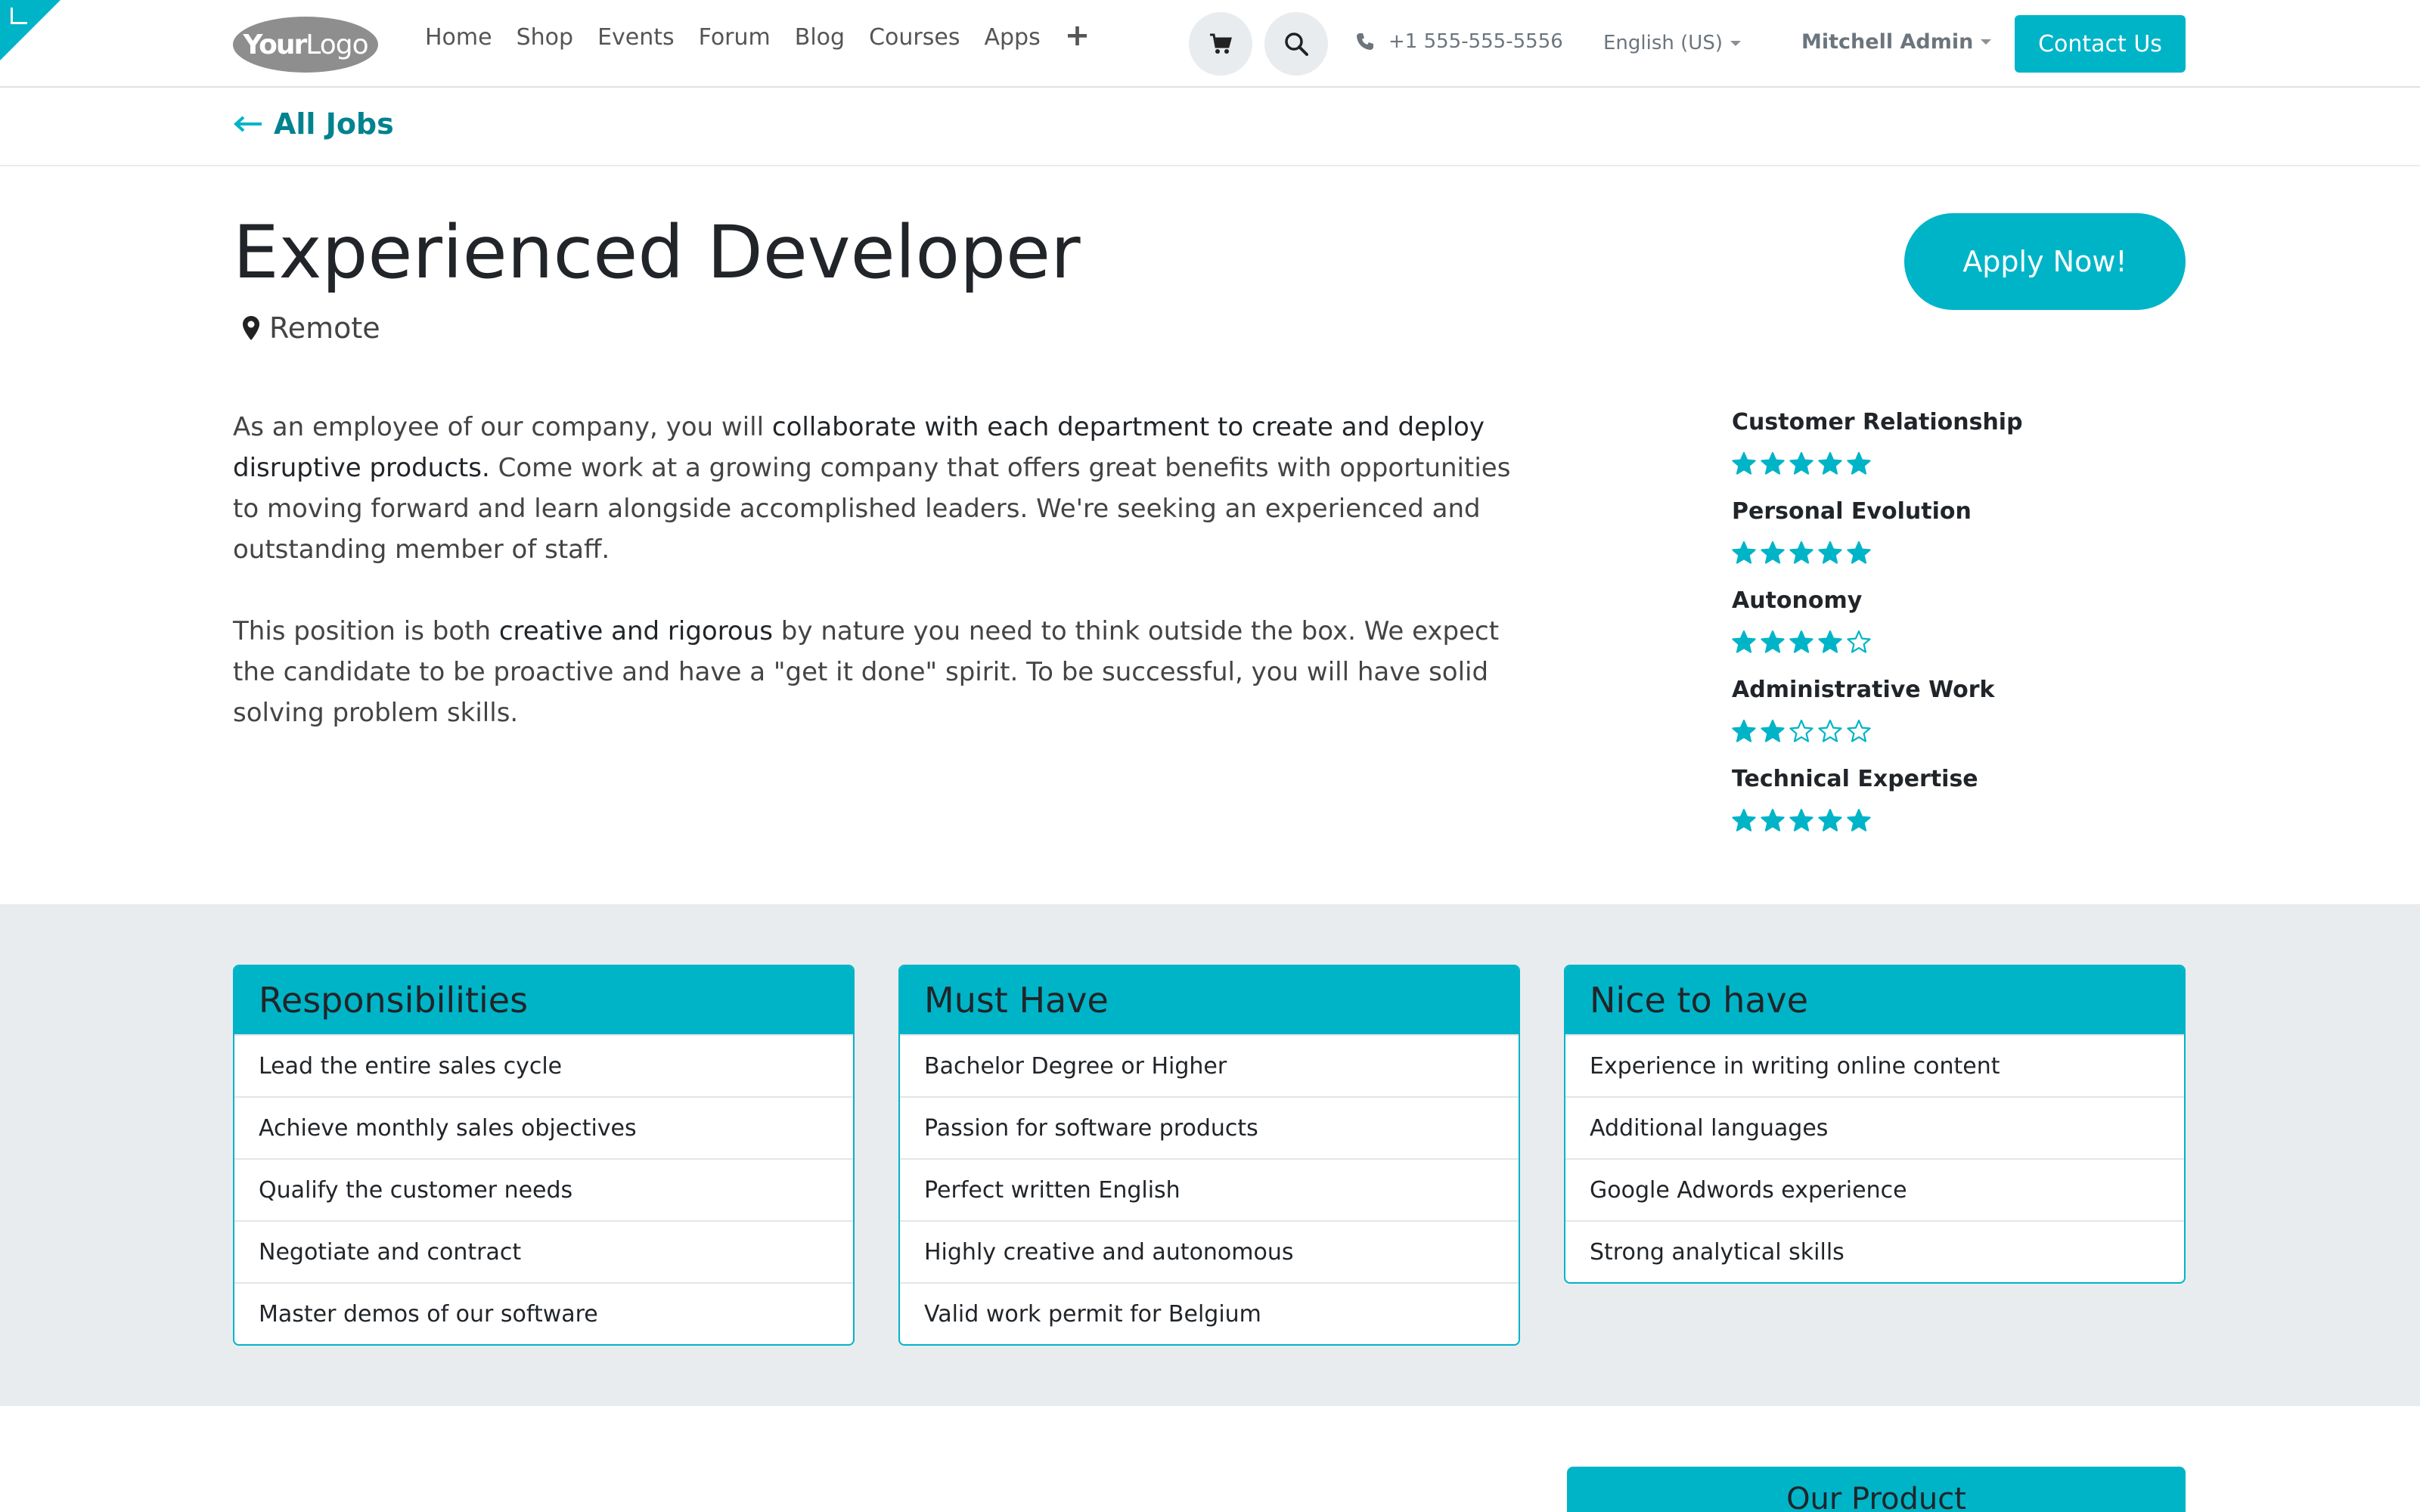 This screenshot has width=2420, height=1512. I want to click on description-text: This position is both, so click(366, 631).